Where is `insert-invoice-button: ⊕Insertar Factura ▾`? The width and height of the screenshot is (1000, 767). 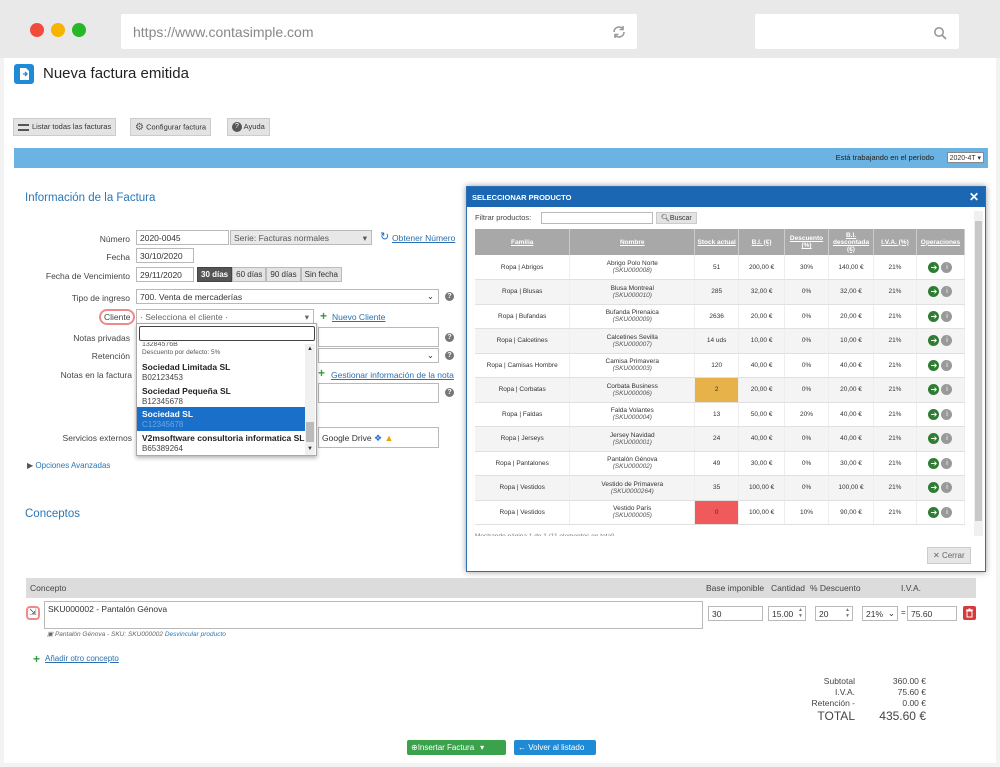
insert-invoice-button: ⊕Insertar Factura ▾ is located at coordinates (456, 747).